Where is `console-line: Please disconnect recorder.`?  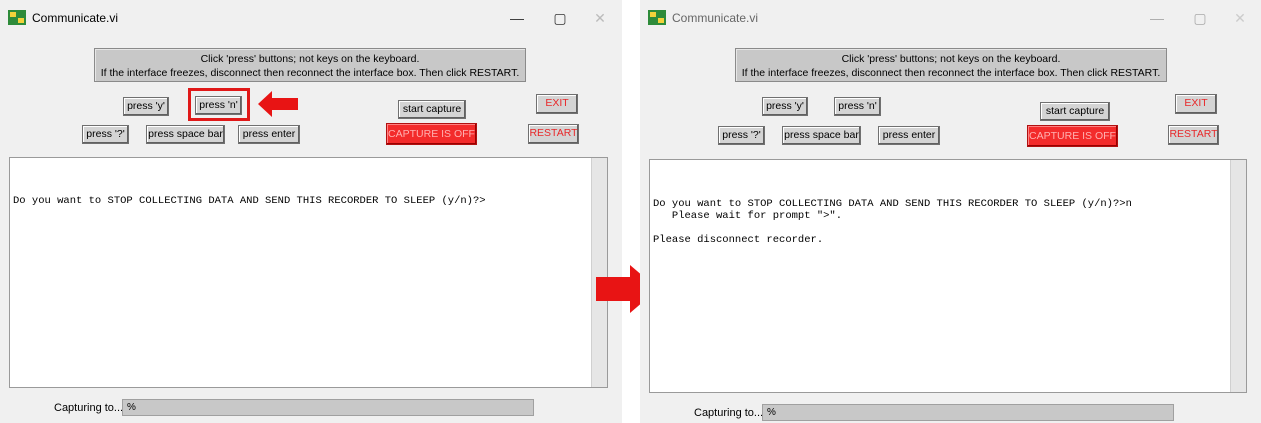
console-line: Please disconnect recorder. is located at coordinates (738, 240).